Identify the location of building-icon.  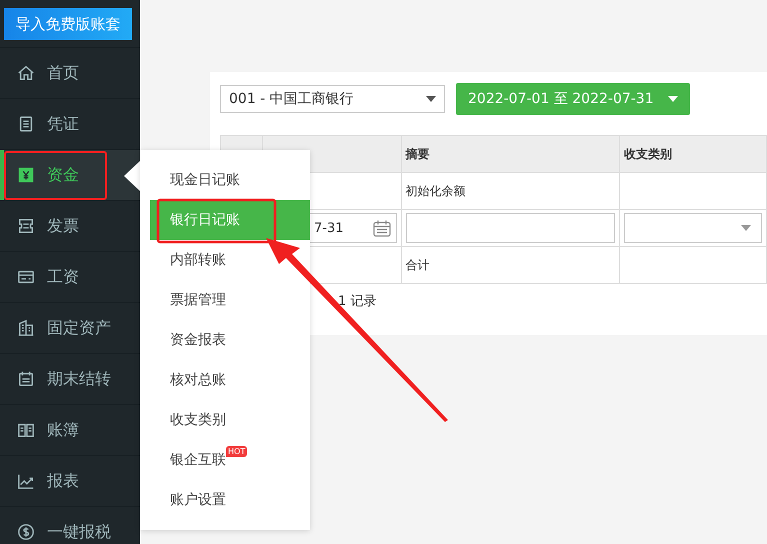
(26, 328).